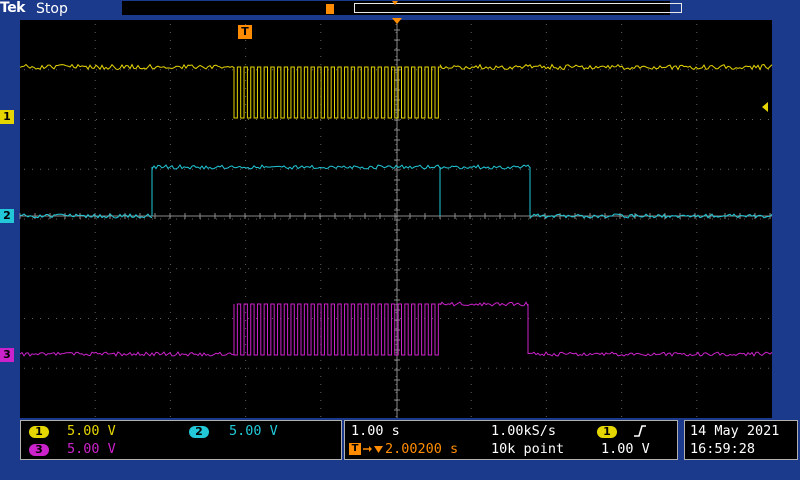 The width and height of the screenshot is (800, 480). What do you see at coordinates (337, 92) in the screenshot?
I see `ch1-burst` at bounding box center [337, 92].